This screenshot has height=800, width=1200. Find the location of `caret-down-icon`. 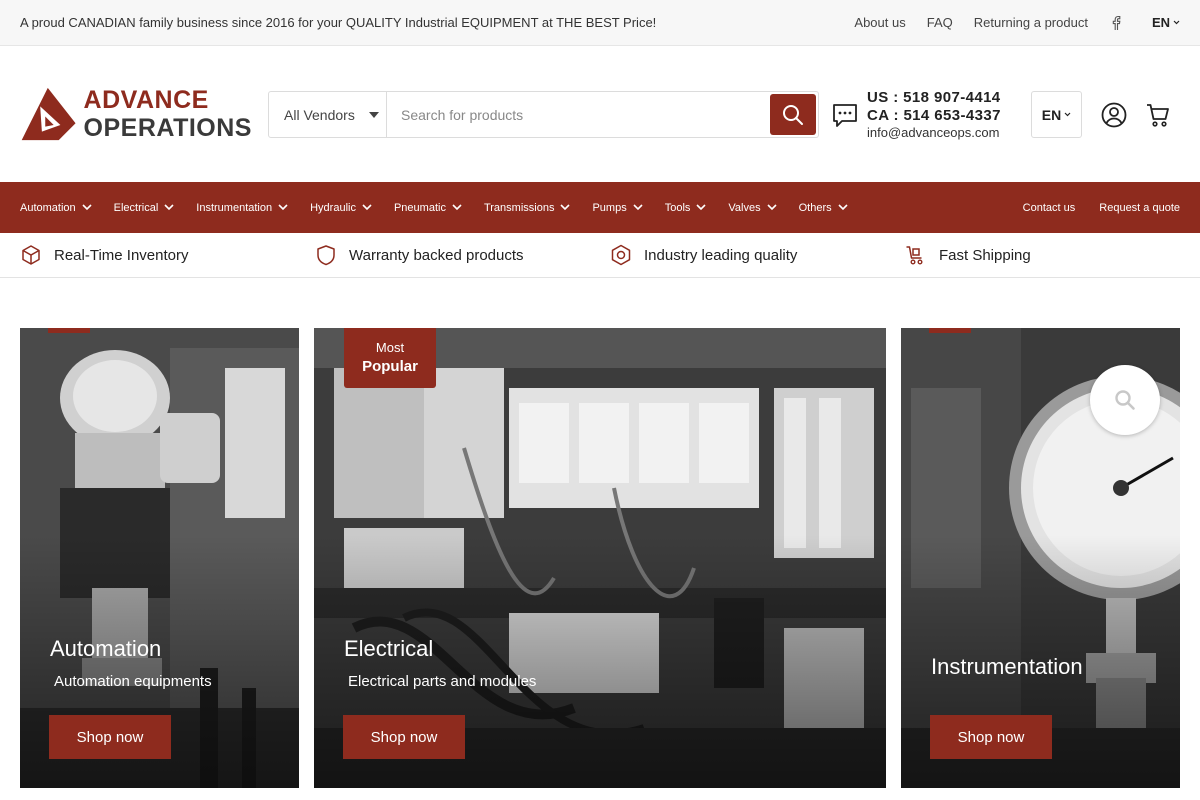

caret-down-icon is located at coordinates (373, 114).